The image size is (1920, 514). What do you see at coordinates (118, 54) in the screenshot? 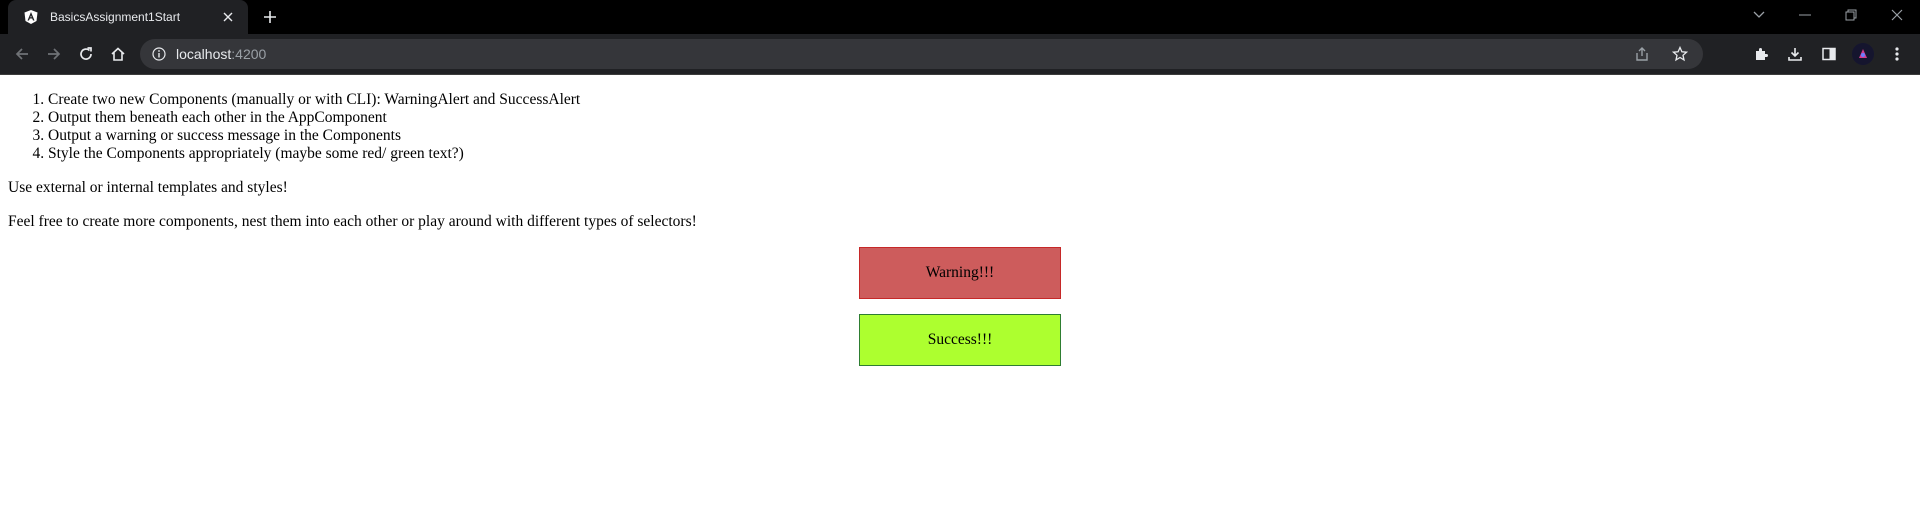
I see `home-icon` at bounding box center [118, 54].